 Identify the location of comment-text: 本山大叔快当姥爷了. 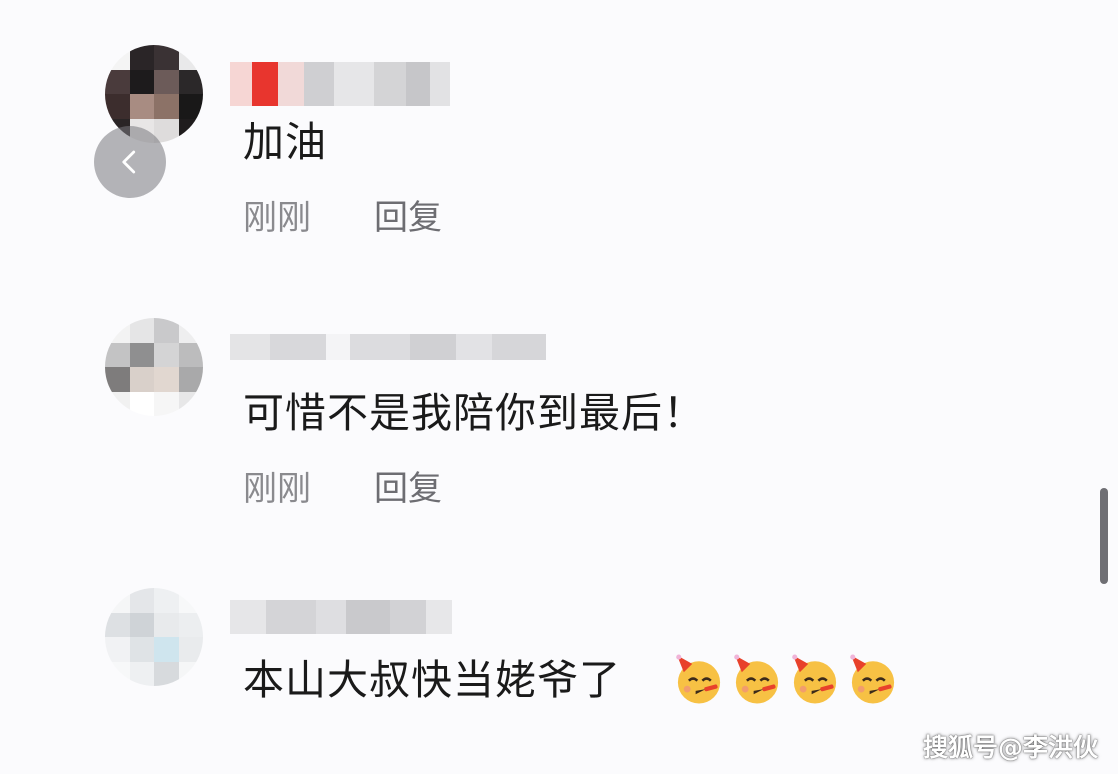
(432, 680).